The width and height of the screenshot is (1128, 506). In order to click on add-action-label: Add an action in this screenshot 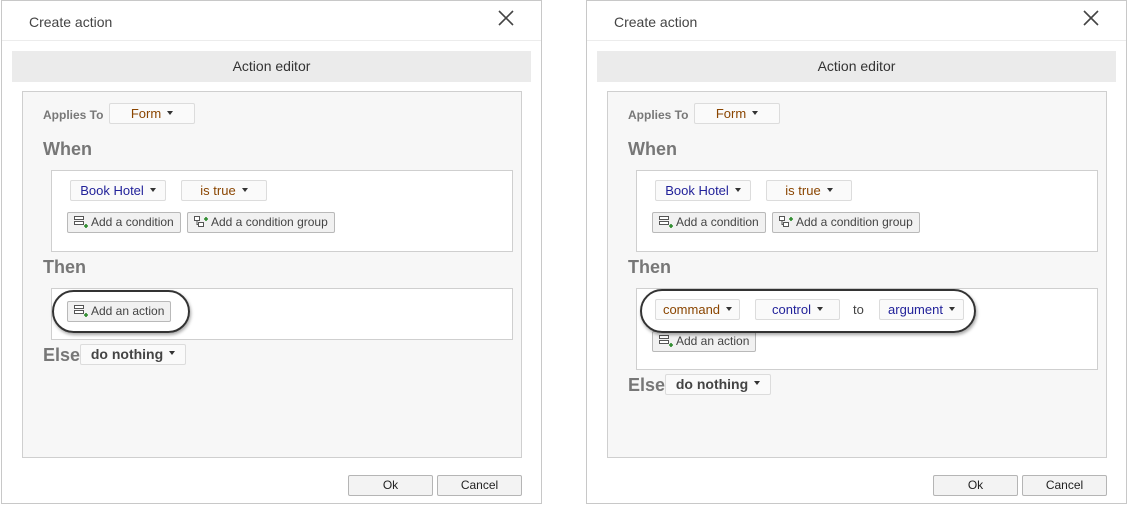, I will do `click(713, 341)`.